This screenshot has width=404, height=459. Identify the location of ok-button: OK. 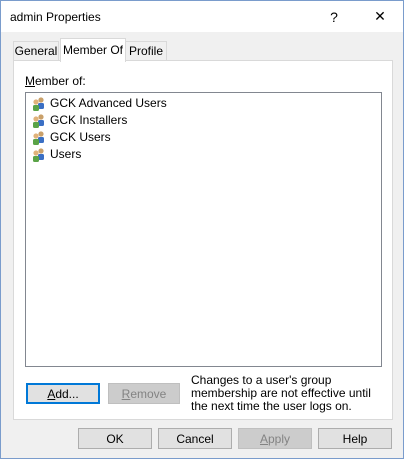
(115, 438).